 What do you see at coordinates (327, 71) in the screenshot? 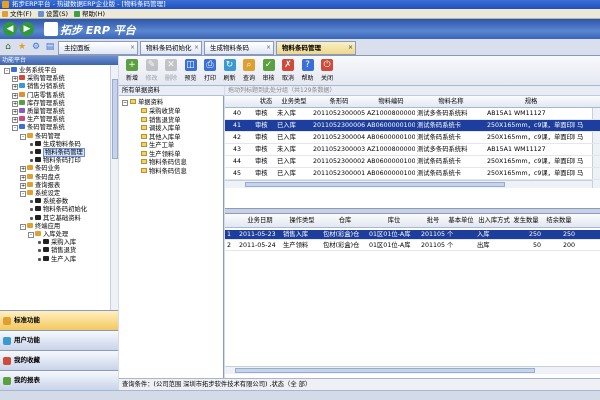
I see `toolbar-button: ⏻ 关闭` at bounding box center [327, 71].